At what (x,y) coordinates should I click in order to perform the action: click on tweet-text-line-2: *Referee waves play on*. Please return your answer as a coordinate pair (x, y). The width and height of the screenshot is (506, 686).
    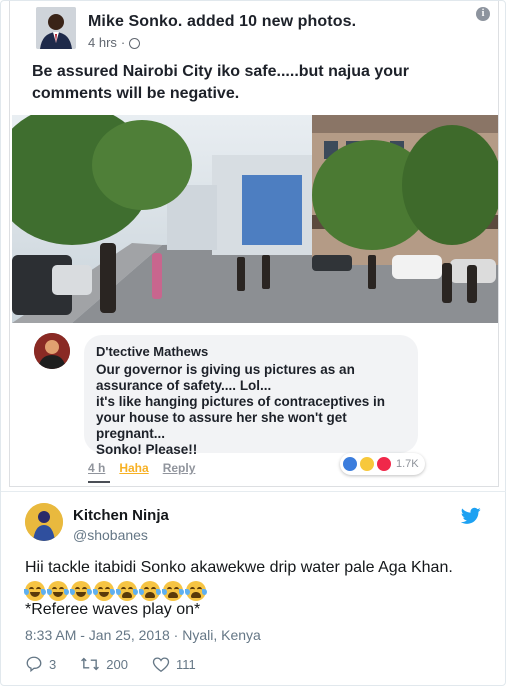
    Looking at the image, I should click on (113, 609).